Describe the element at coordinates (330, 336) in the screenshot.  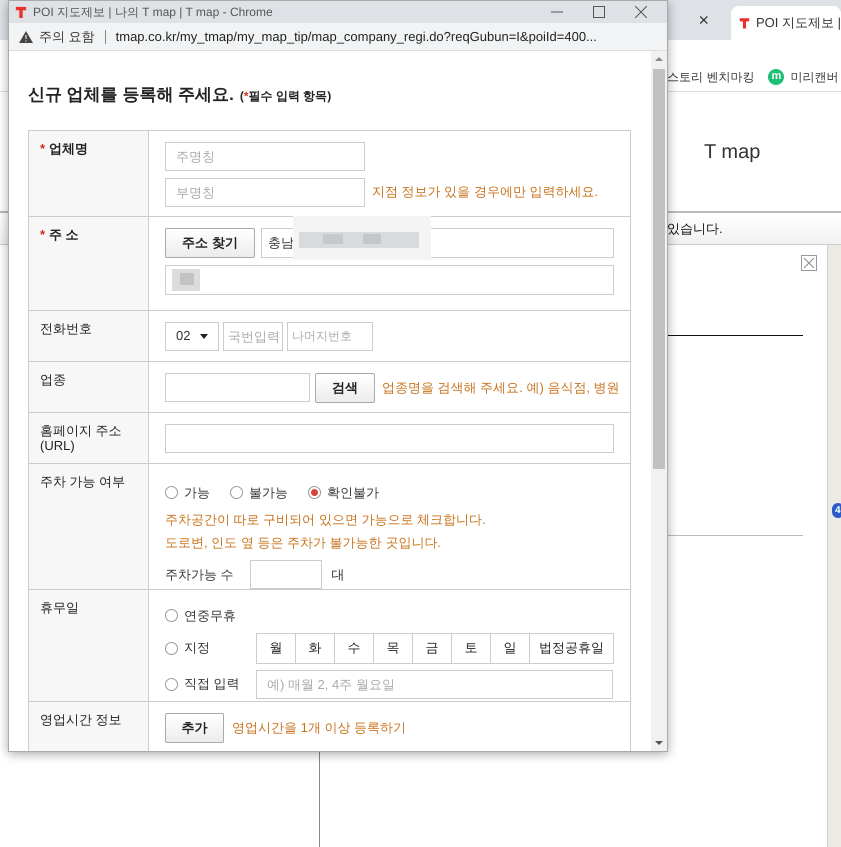
I see `input-field: 나머지번호` at that location.